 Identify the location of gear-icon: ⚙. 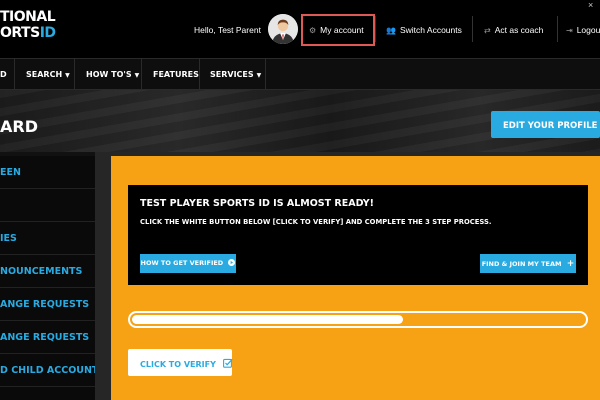
(313, 30).